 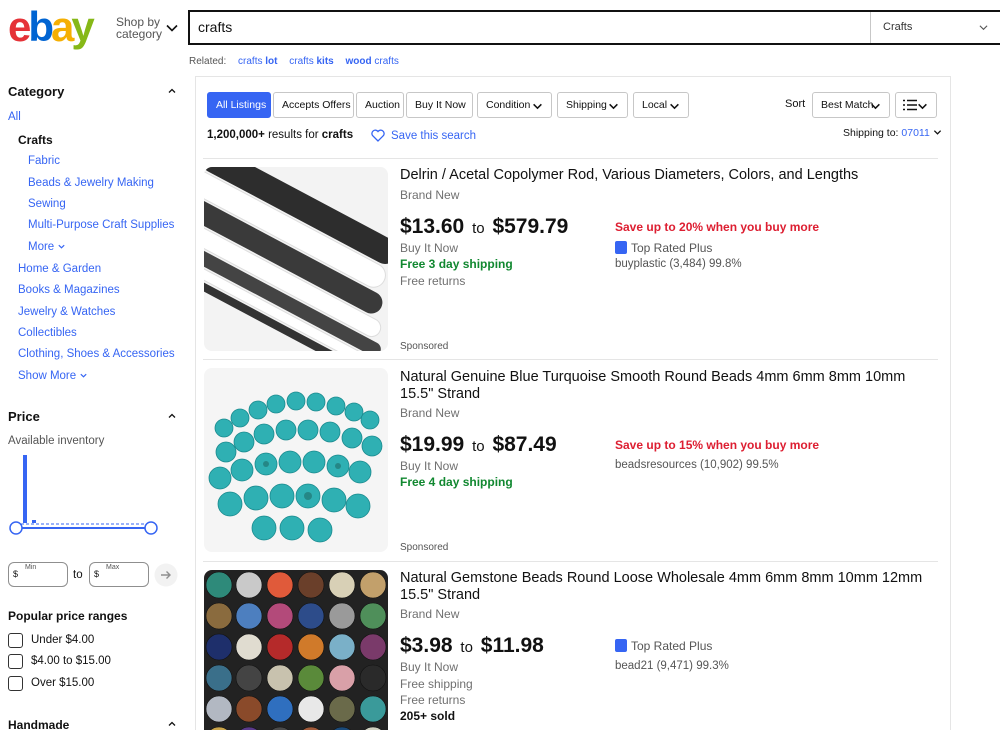 What do you see at coordinates (51, 27) in the screenshot?
I see `ebay-logo: ebay` at bounding box center [51, 27].